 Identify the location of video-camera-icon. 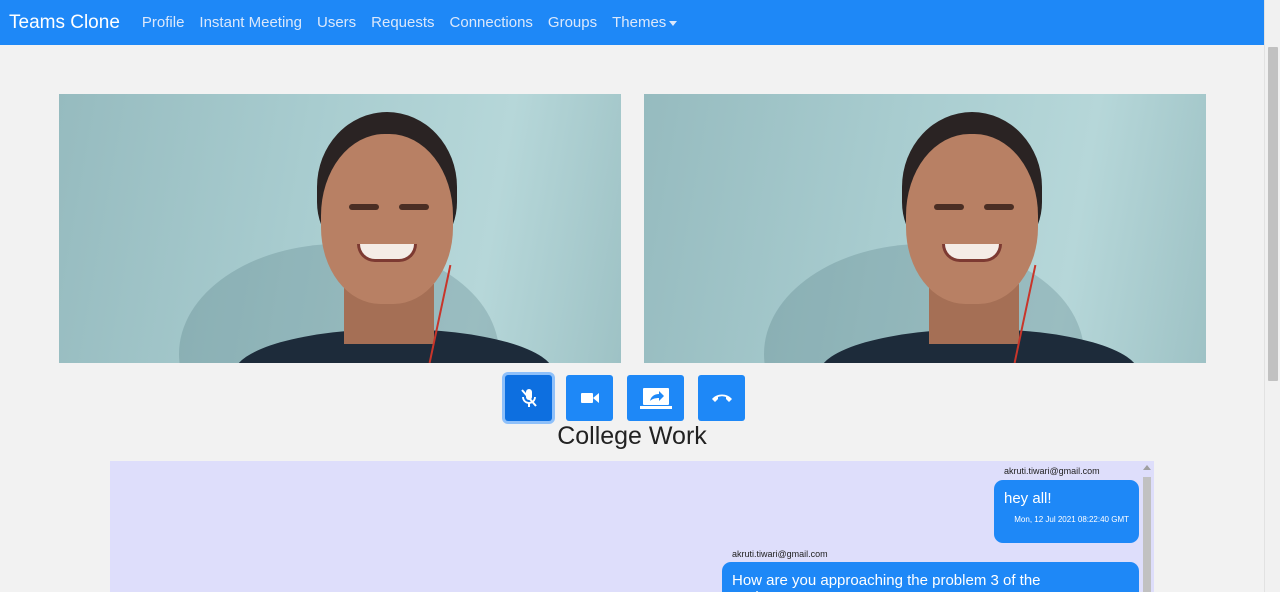
(589, 398).